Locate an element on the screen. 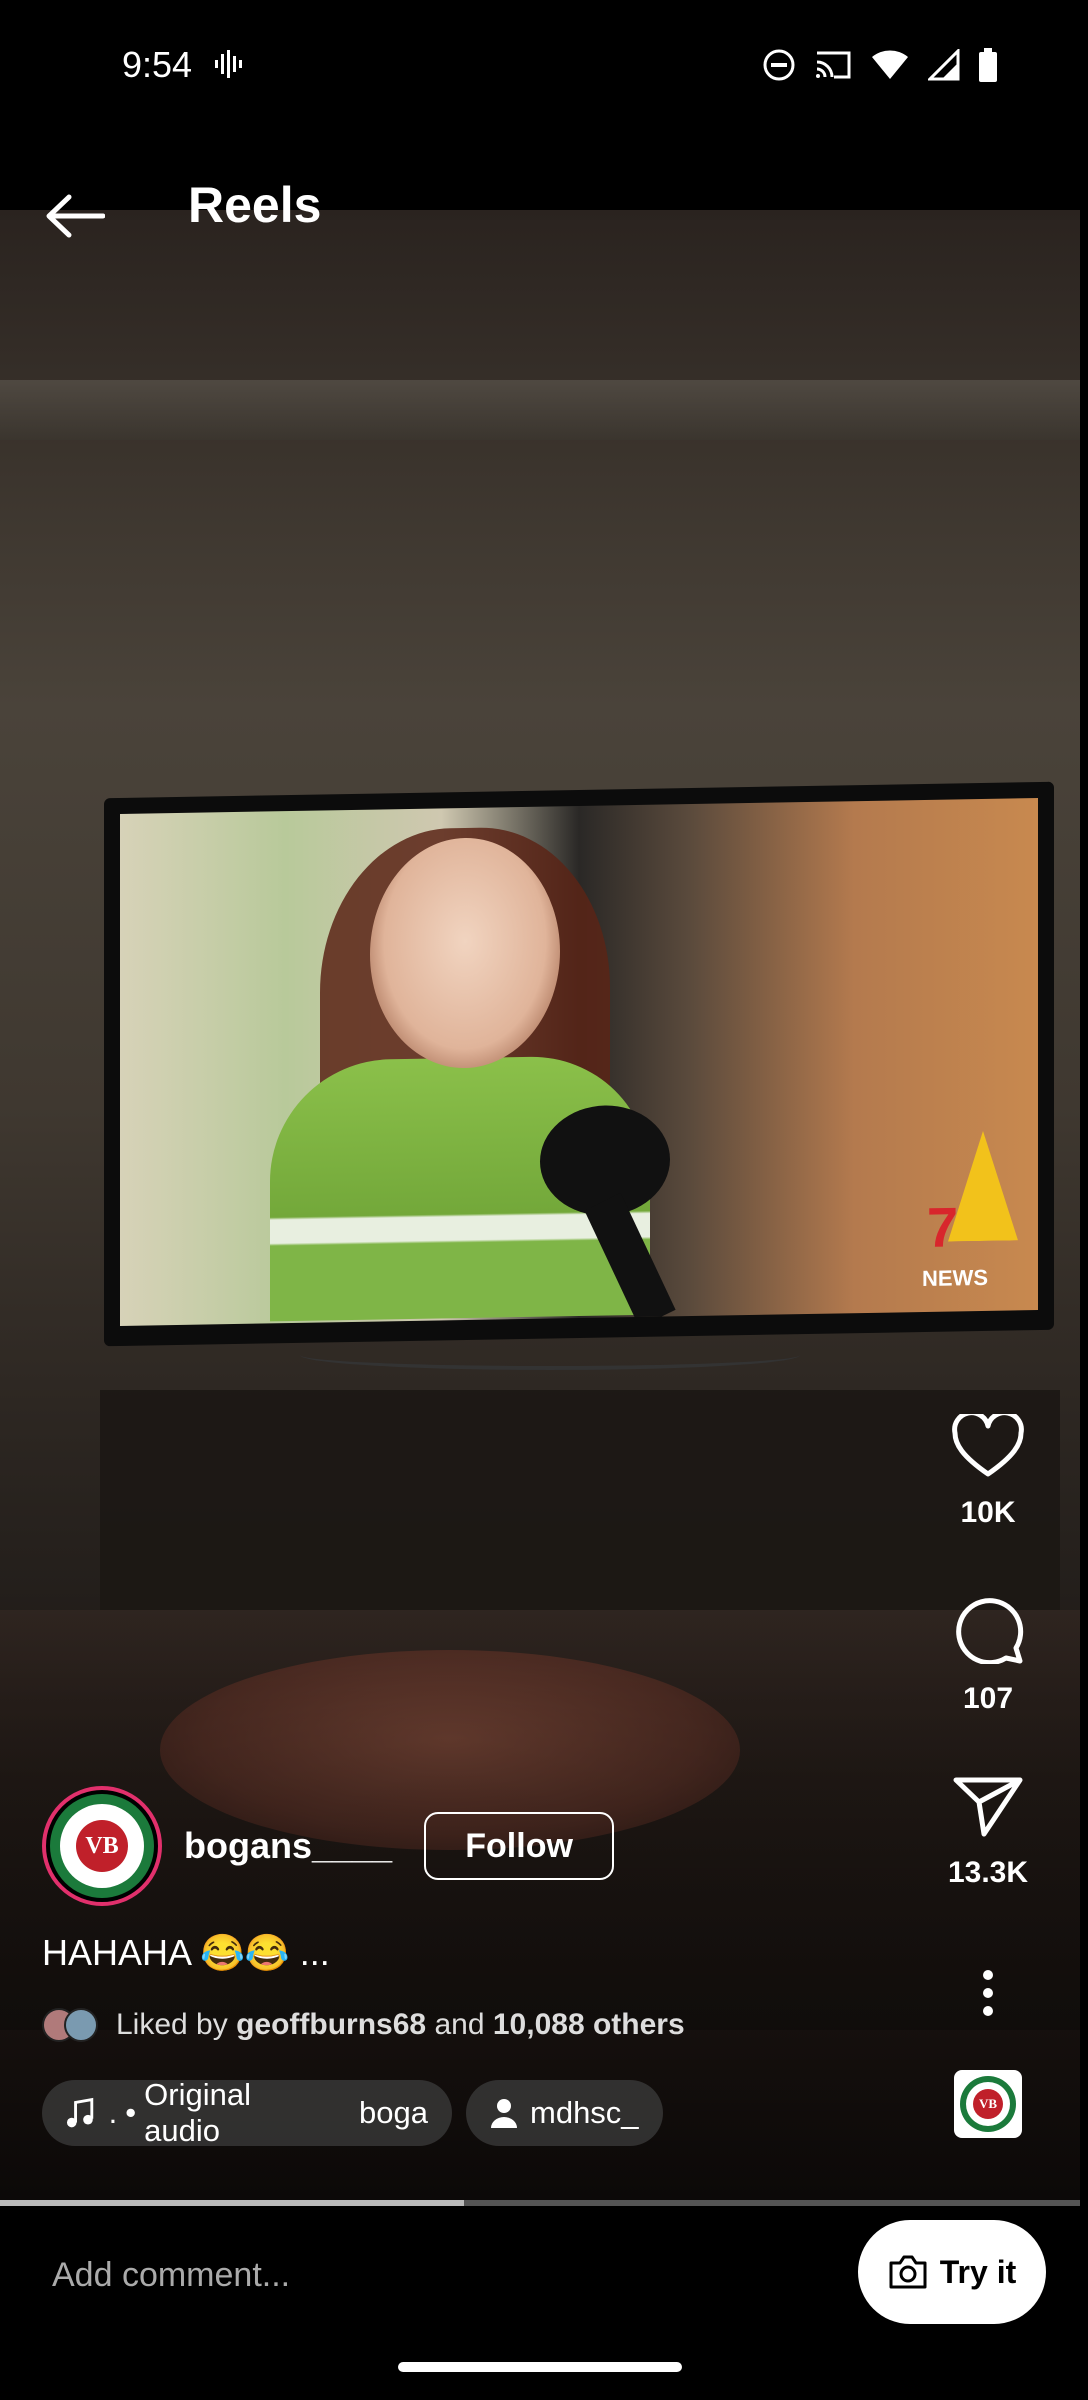 The image size is (1088, 2400). camera-icon is located at coordinates (908, 2272).